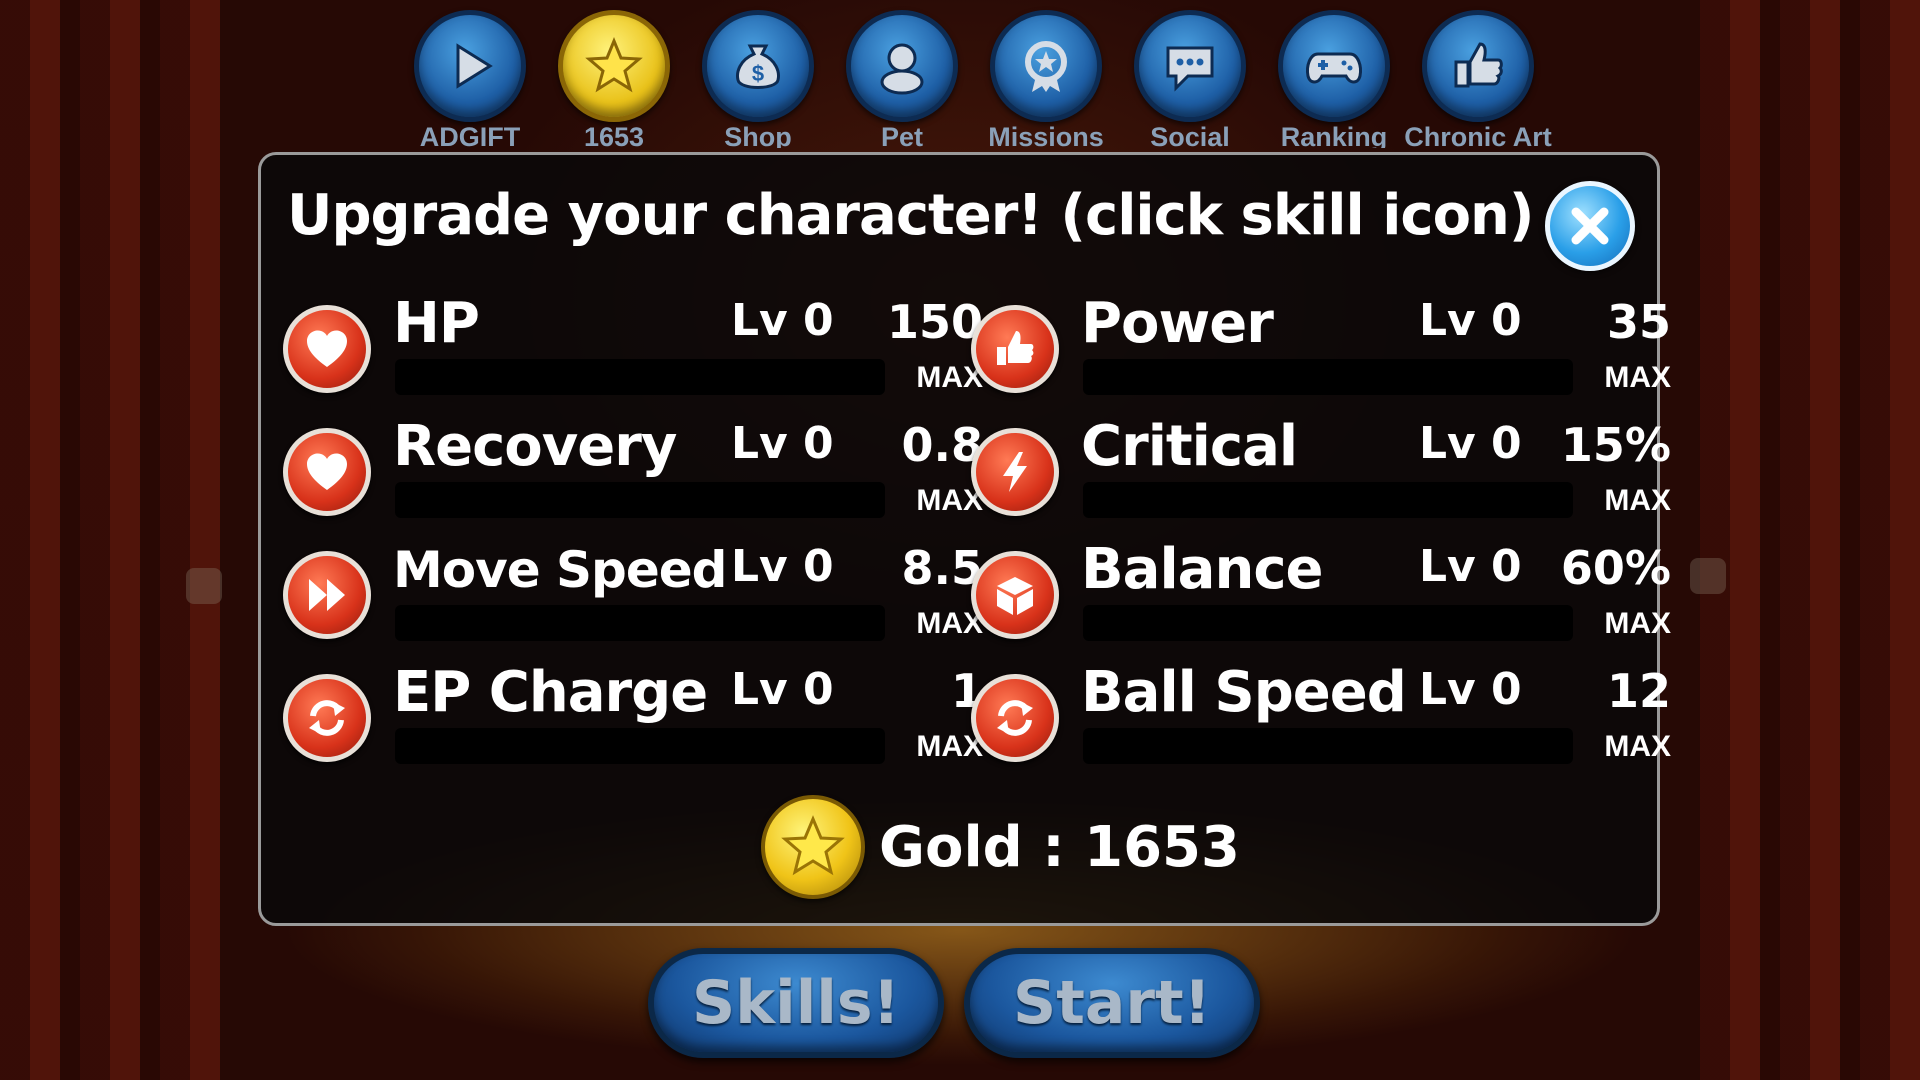 The image size is (1920, 1080). I want to click on nav-adgift-button, so click(470, 66).